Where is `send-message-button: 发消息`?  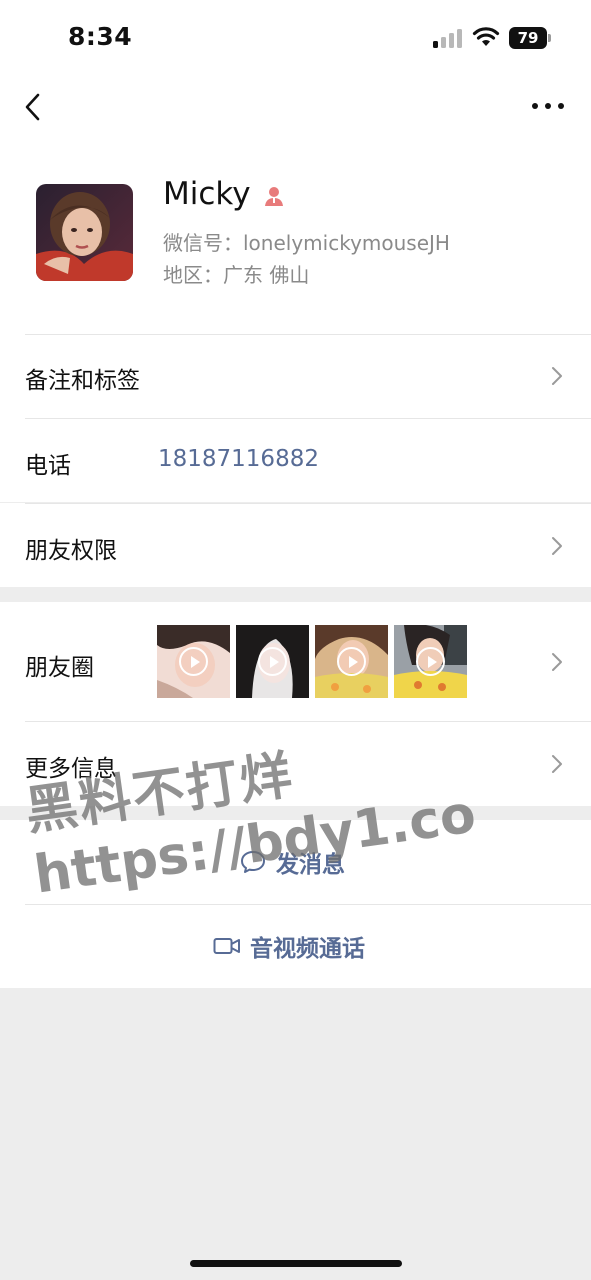
send-message-button: 发消息 is located at coordinates (295, 862).